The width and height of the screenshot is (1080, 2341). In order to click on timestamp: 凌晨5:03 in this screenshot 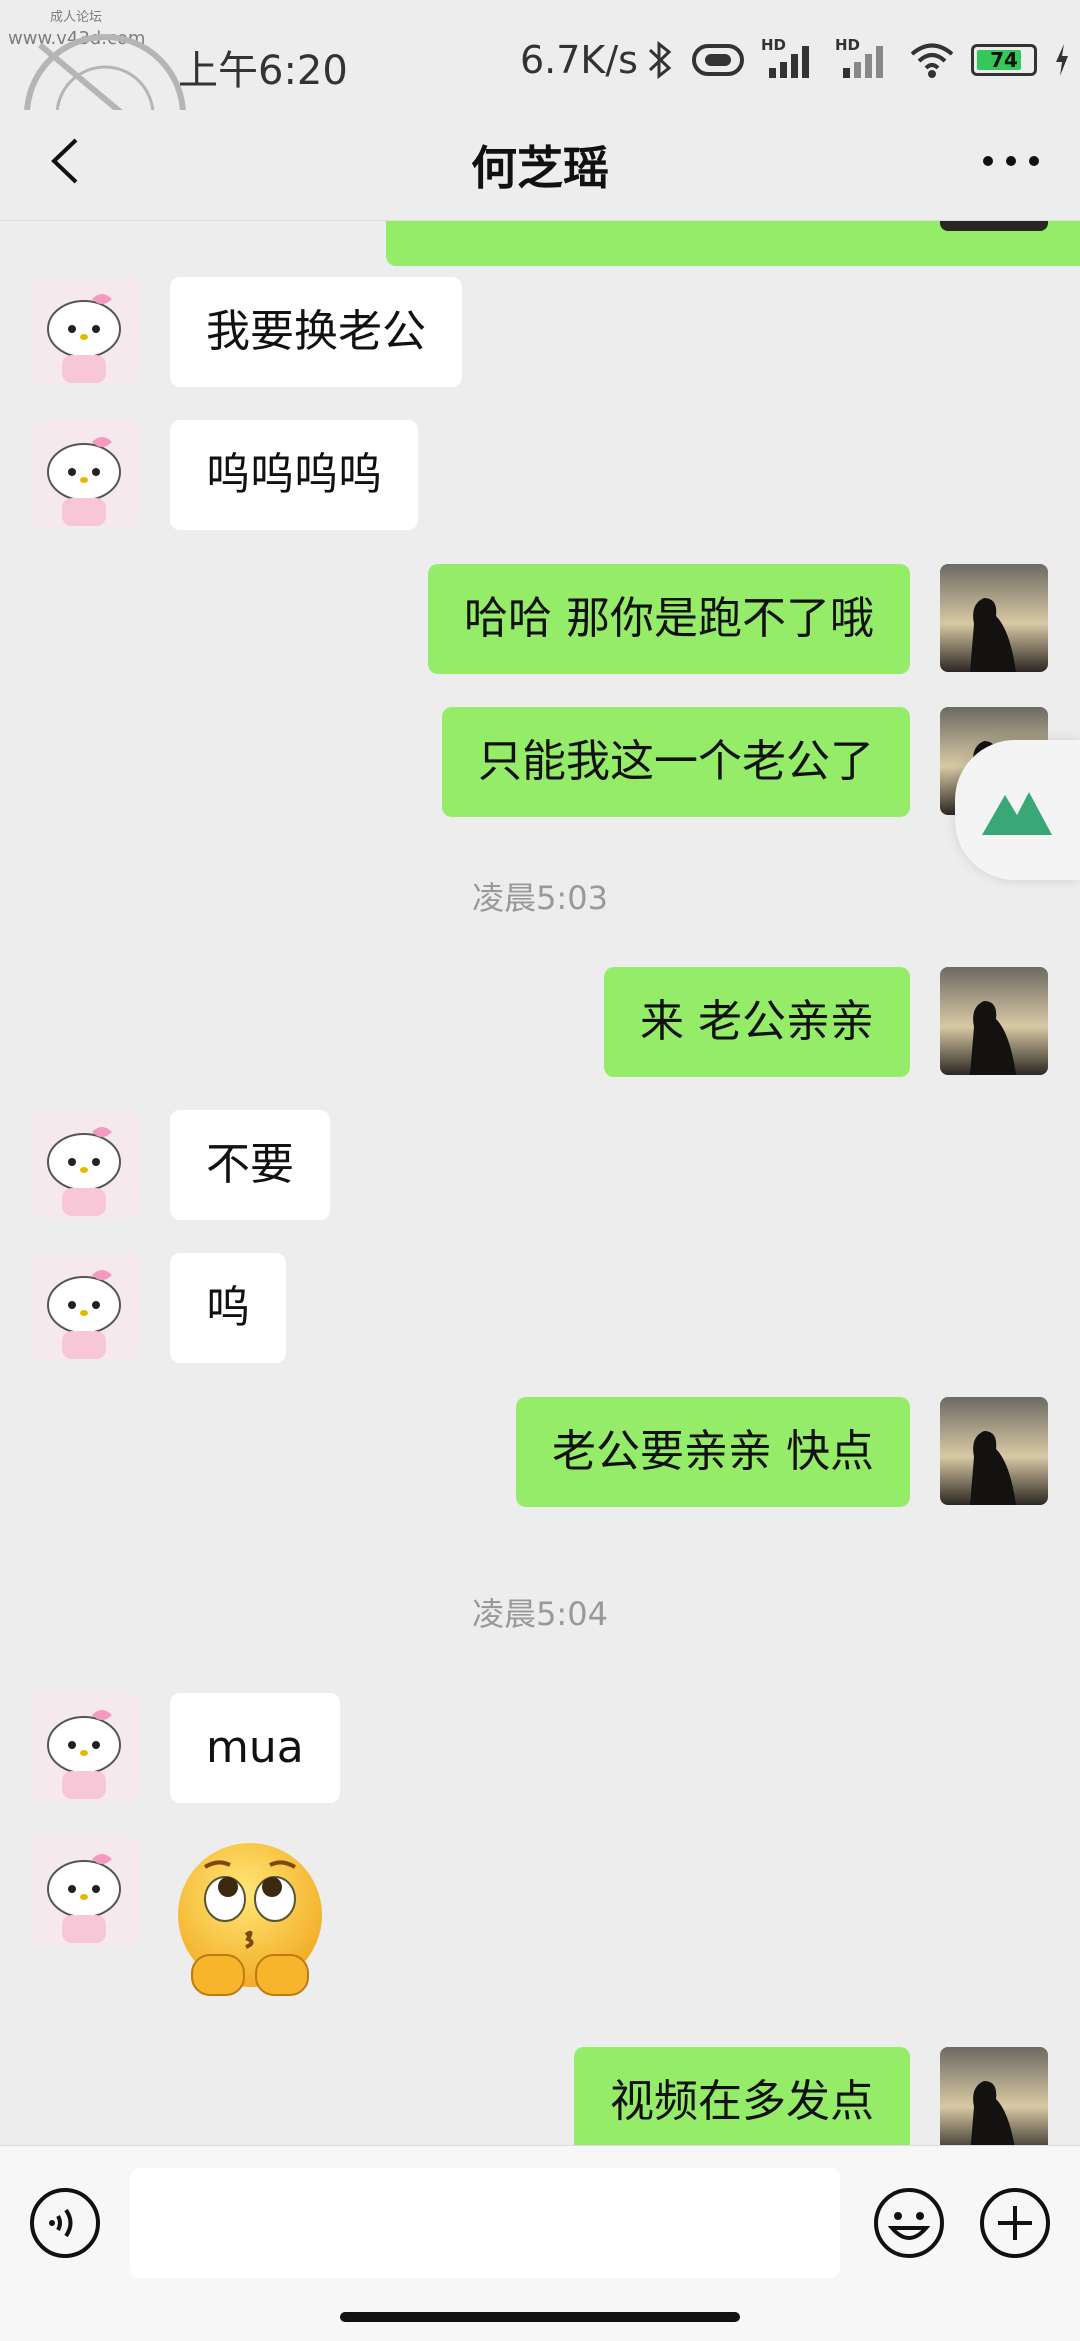, I will do `click(540, 898)`.